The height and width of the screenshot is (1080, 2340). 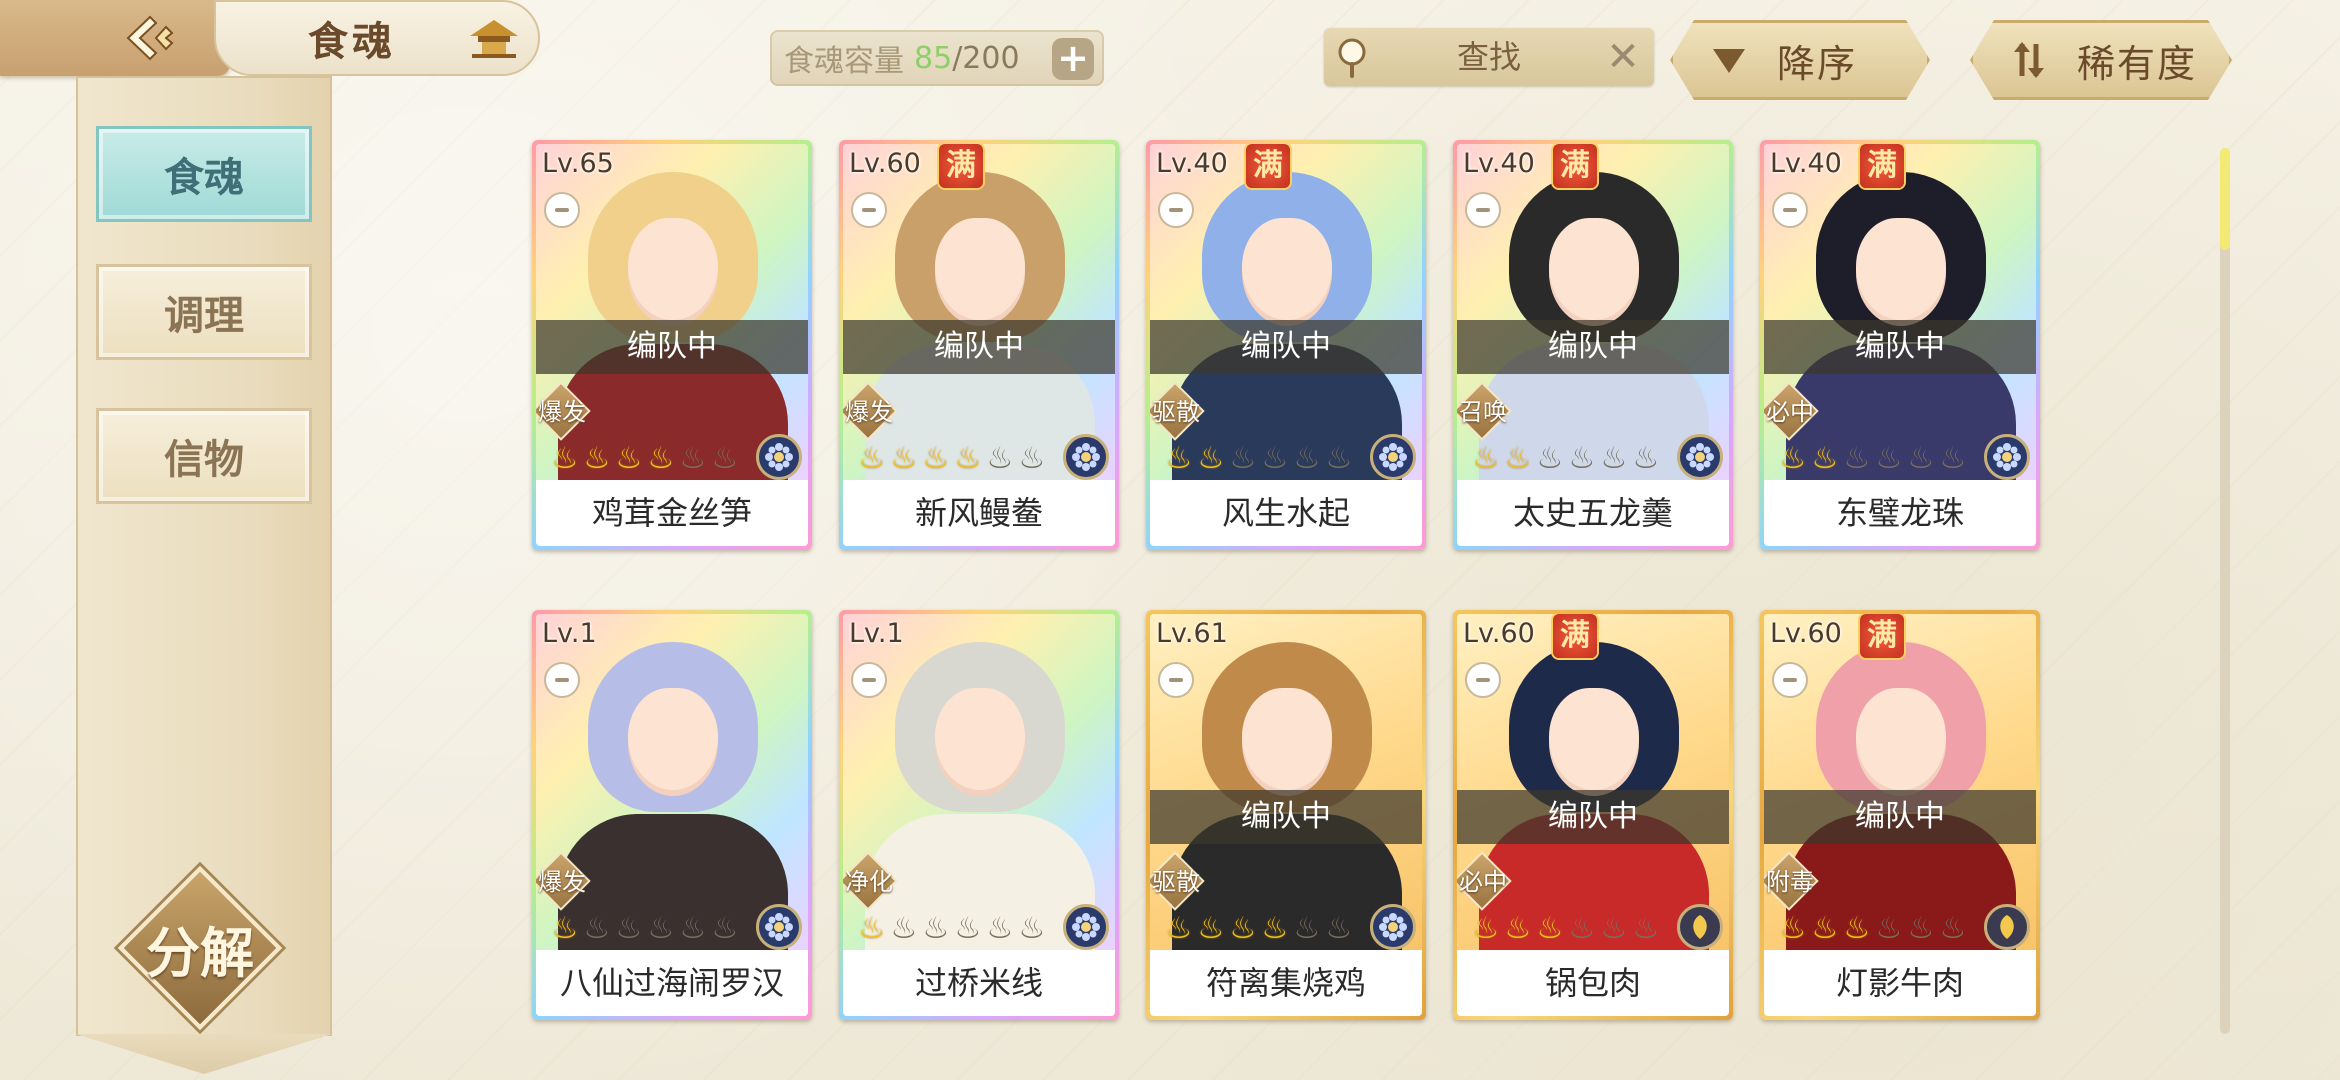 What do you see at coordinates (933, 58) in the screenshot?
I see `capacity-current: 85` at bounding box center [933, 58].